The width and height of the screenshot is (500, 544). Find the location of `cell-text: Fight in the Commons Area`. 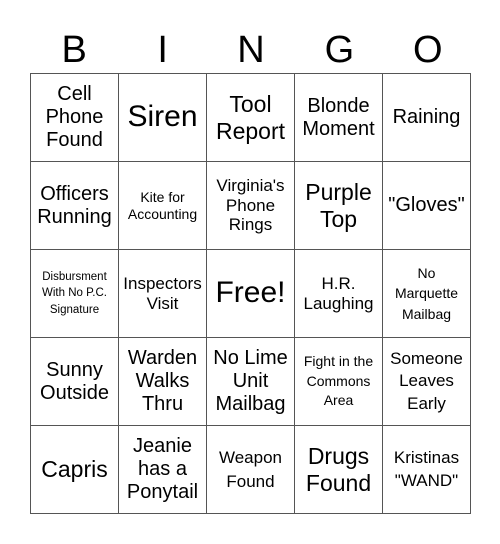

cell-text: Fight in the Commons Area is located at coordinates (338, 381).